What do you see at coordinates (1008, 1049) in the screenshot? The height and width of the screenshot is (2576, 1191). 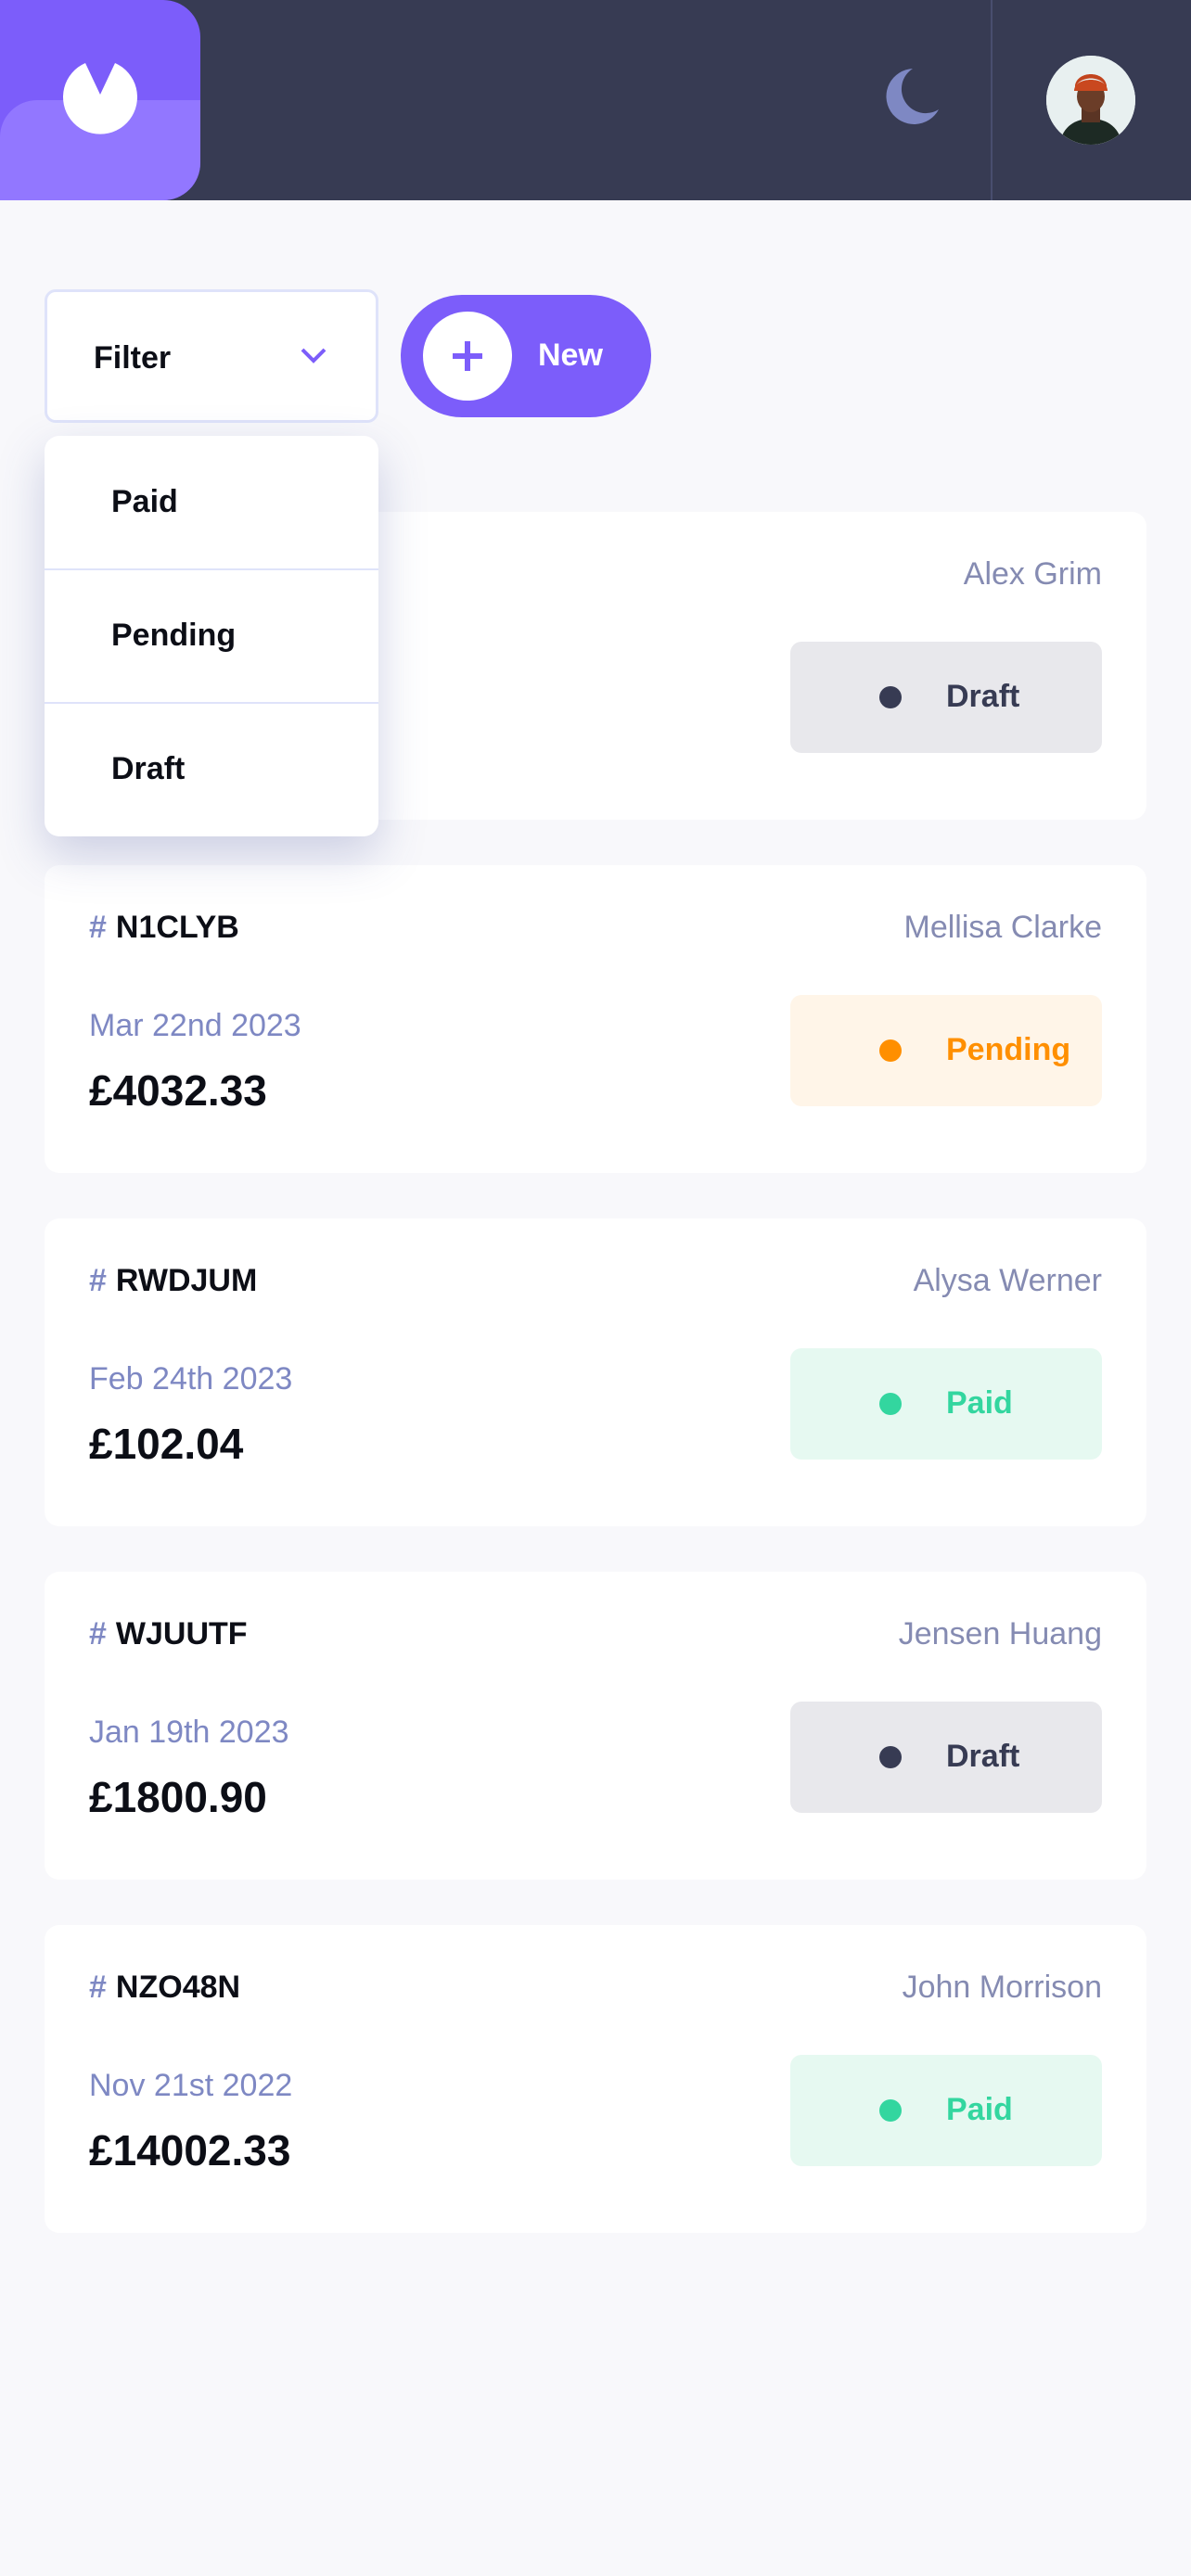 I see `status-label: Pending` at bounding box center [1008, 1049].